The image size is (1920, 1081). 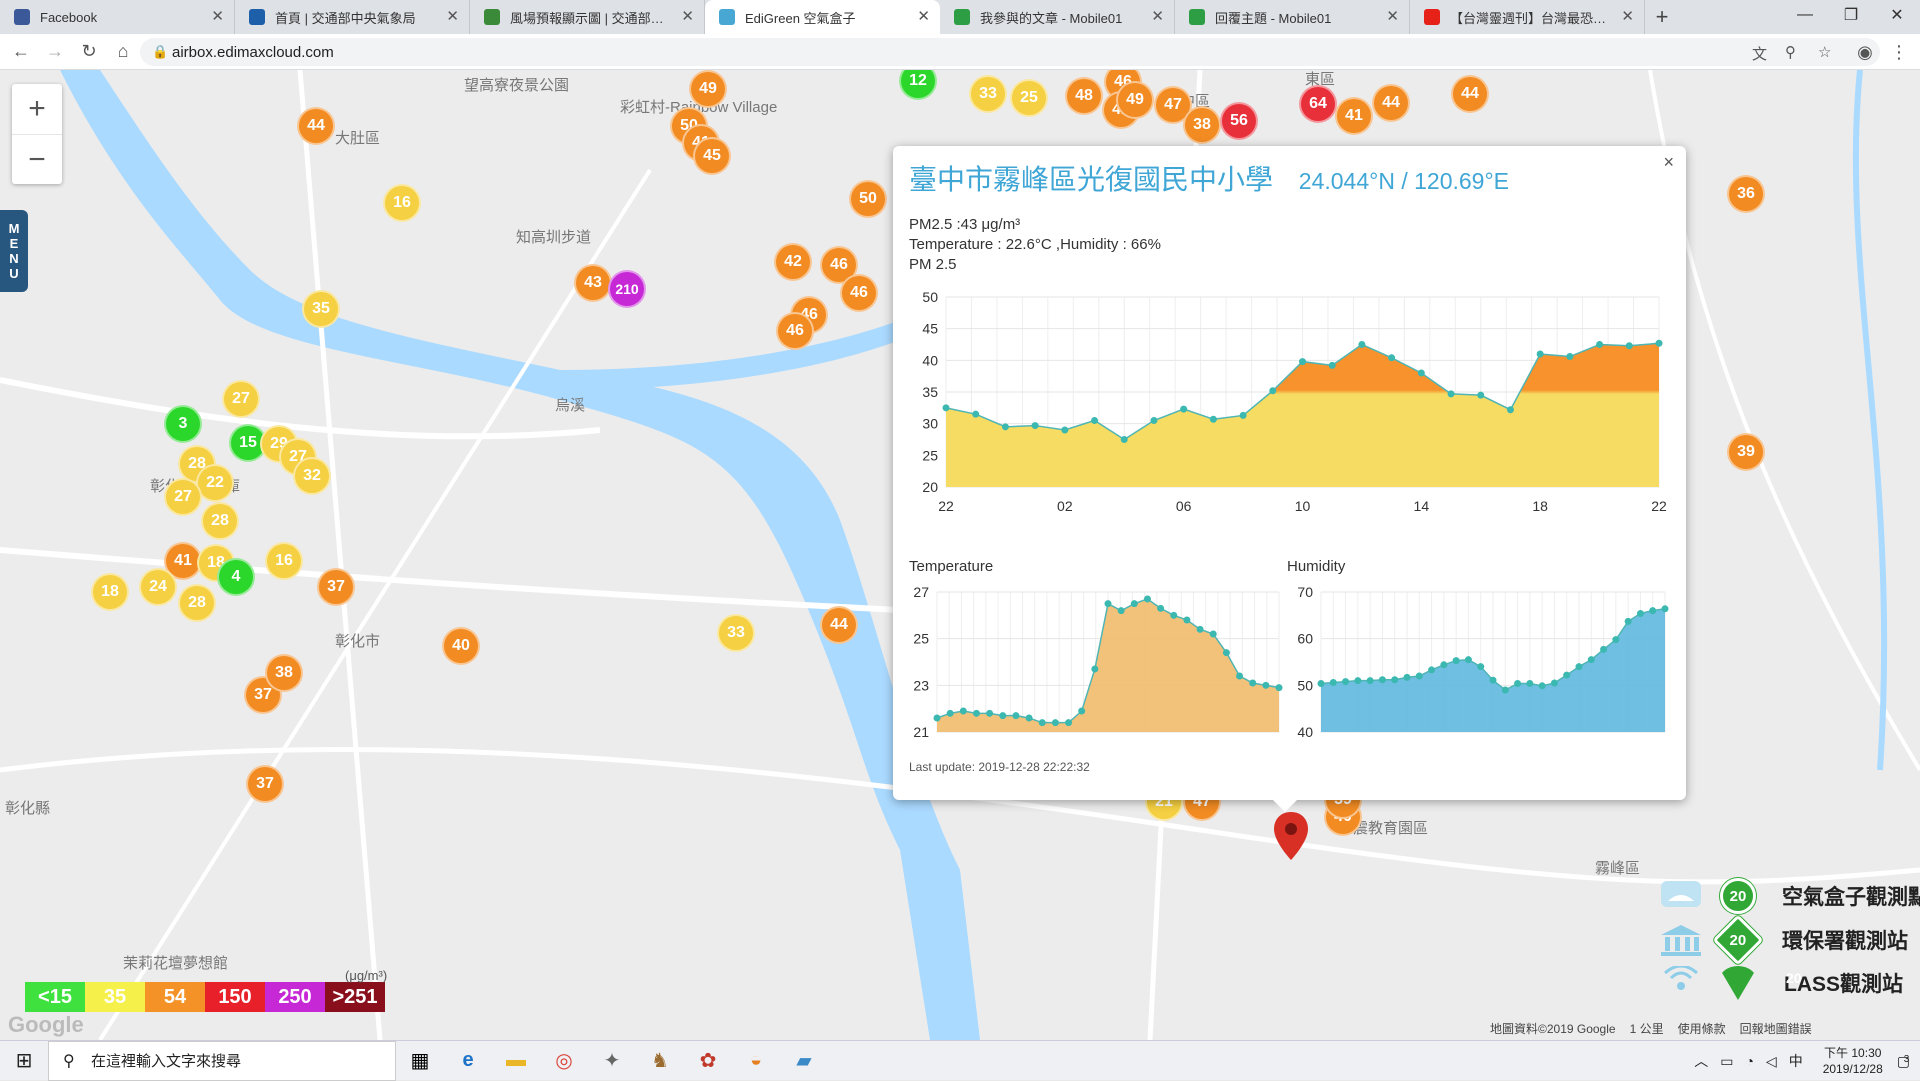 What do you see at coordinates (1903, 1061) in the screenshot?
I see `notification-icon: ▢ 3` at bounding box center [1903, 1061].